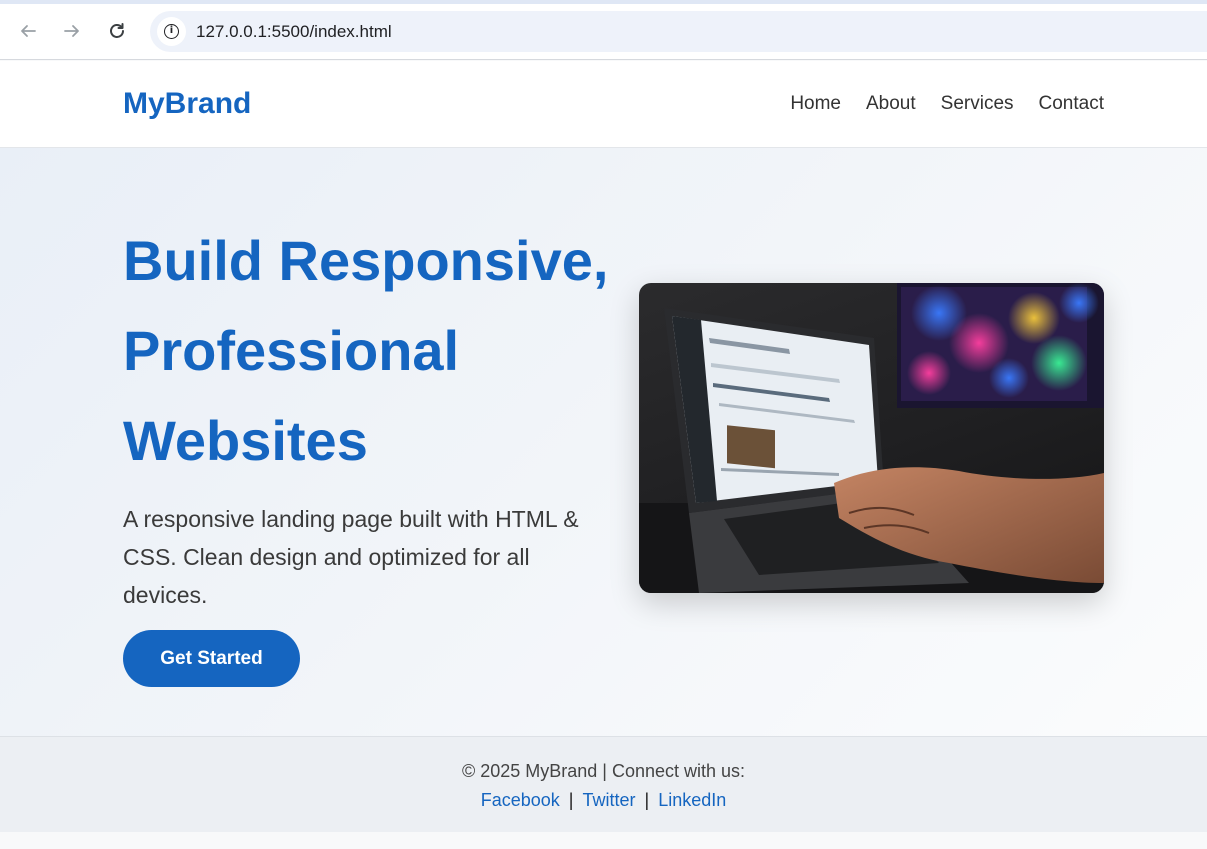  What do you see at coordinates (608, 800) in the screenshot?
I see `footer-link-twitter: Twitter` at bounding box center [608, 800].